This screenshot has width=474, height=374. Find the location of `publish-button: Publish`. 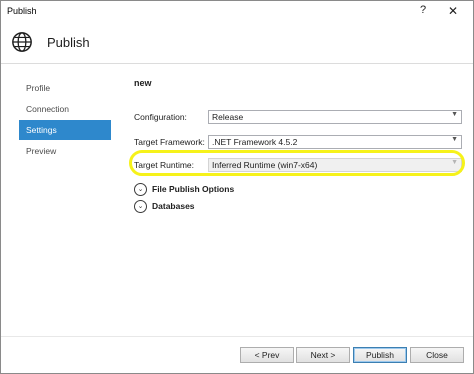

publish-button: Publish is located at coordinates (380, 355).